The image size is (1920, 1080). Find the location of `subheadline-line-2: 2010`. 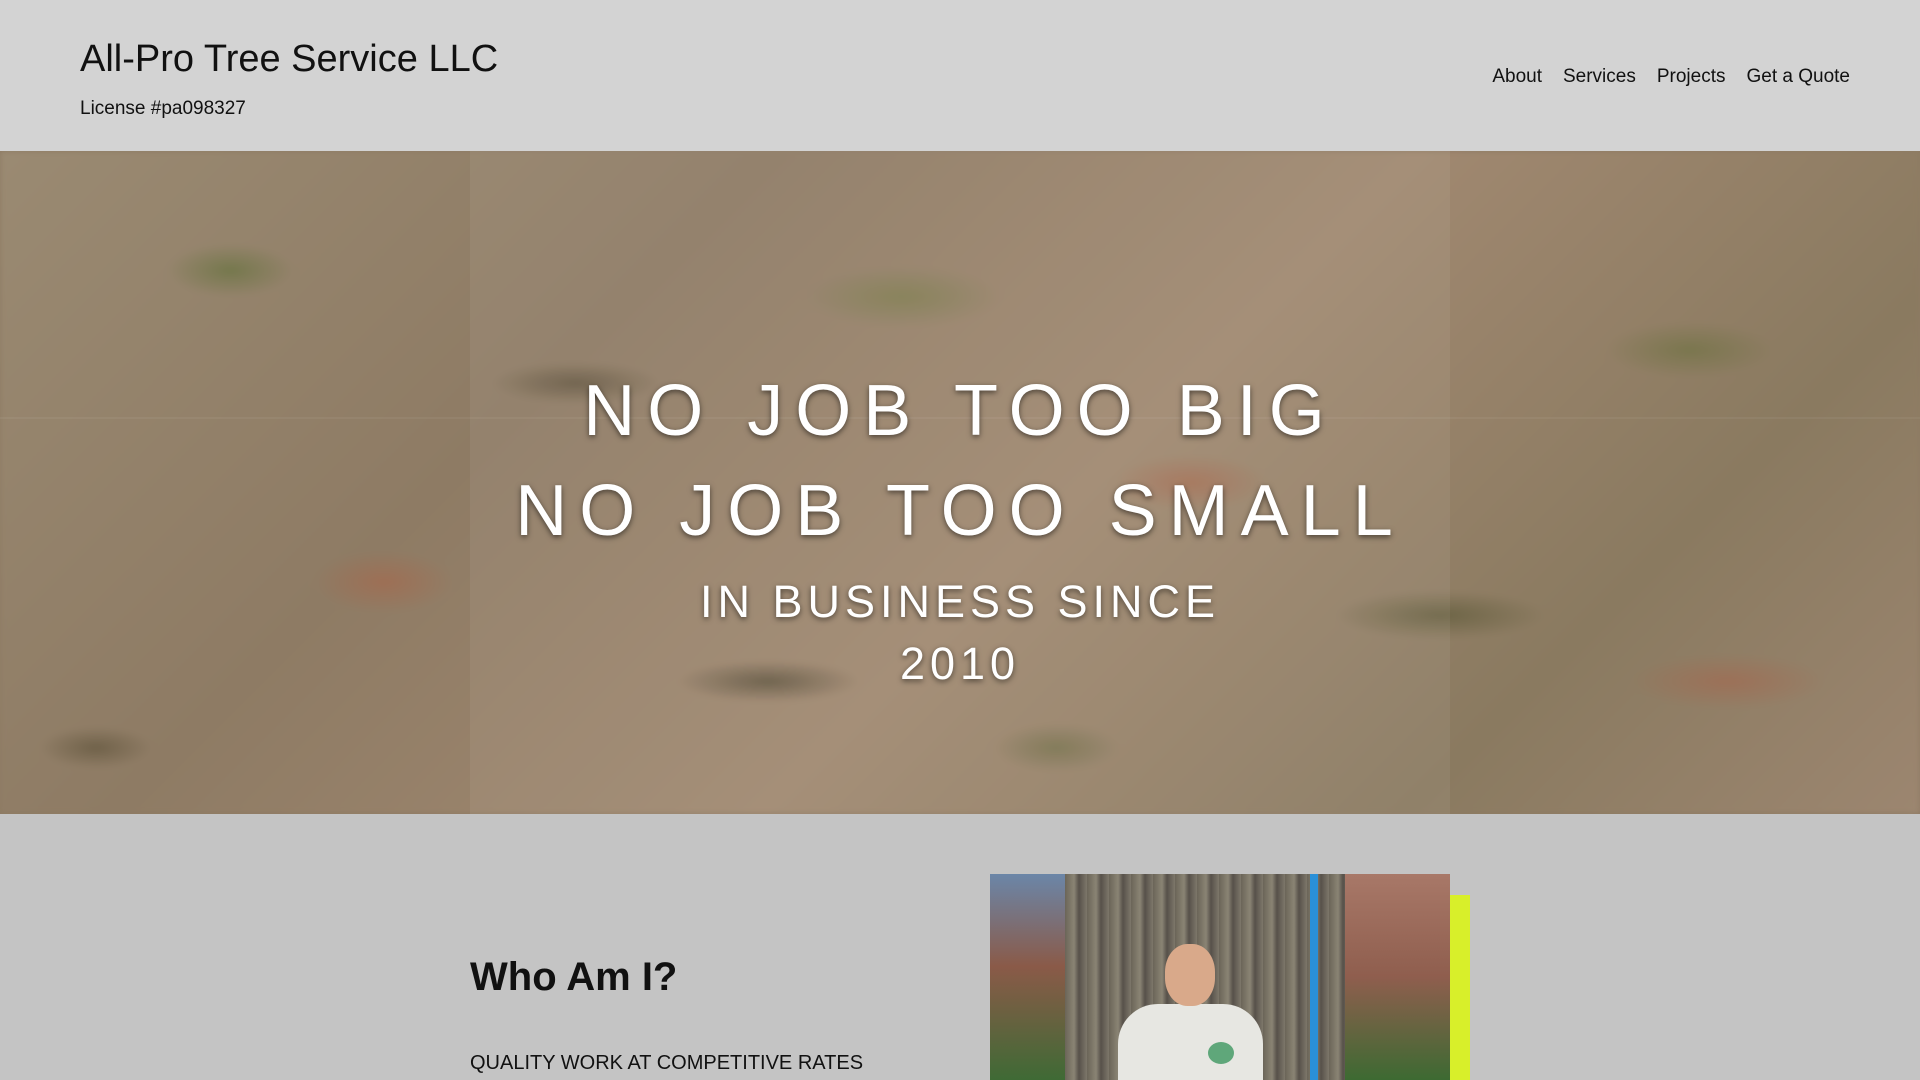

subheadline-line-2: 2010 is located at coordinates (960, 663).